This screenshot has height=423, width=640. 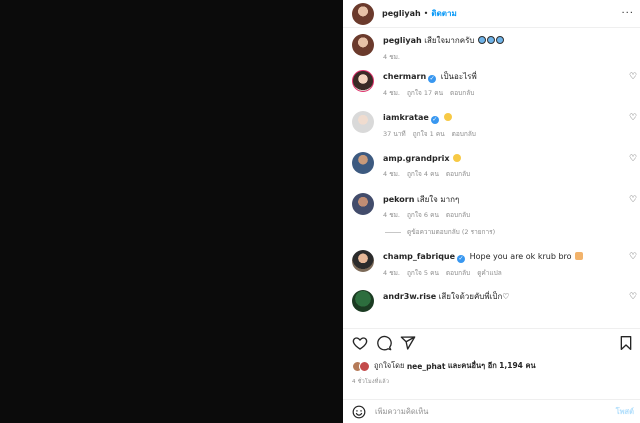 I want to click on comment-icon, so click(x=384, y=343).